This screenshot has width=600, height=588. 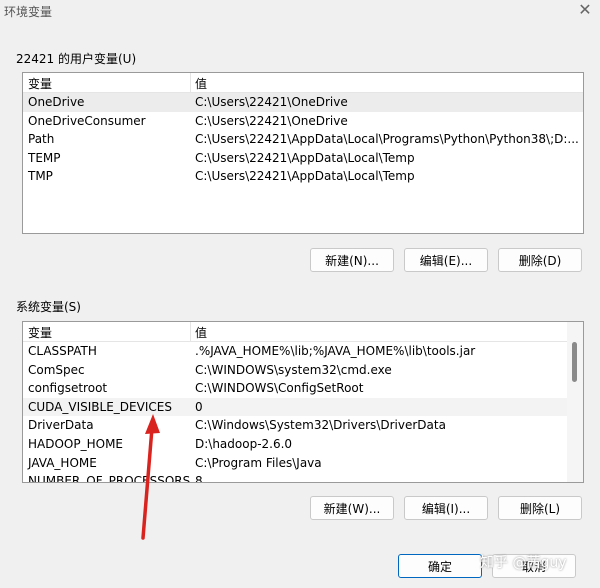 What do you see at coordinates (147, 483) in the screenshot?
I see `arrow-shaft` at bounding box center [147, 483].